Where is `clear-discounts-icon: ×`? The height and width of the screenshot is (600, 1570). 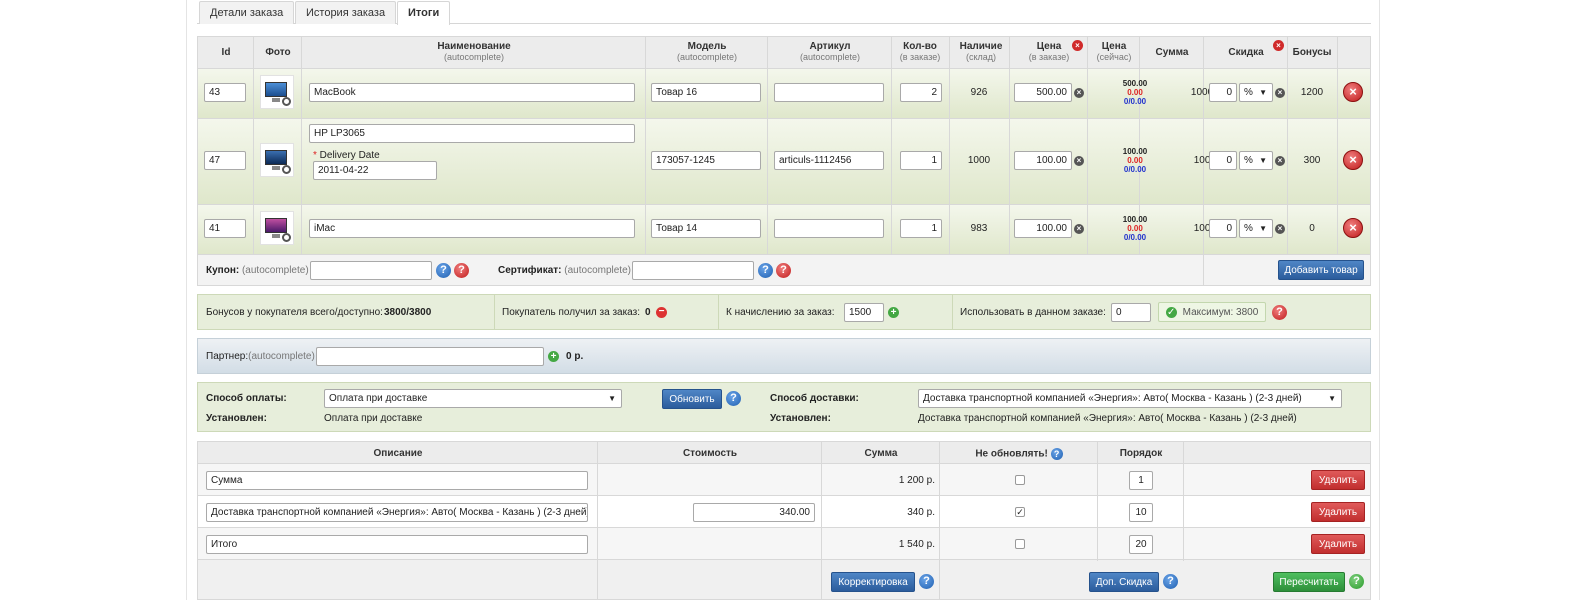
clear-discounts-icon: × is located at coordinates (1278, 45).